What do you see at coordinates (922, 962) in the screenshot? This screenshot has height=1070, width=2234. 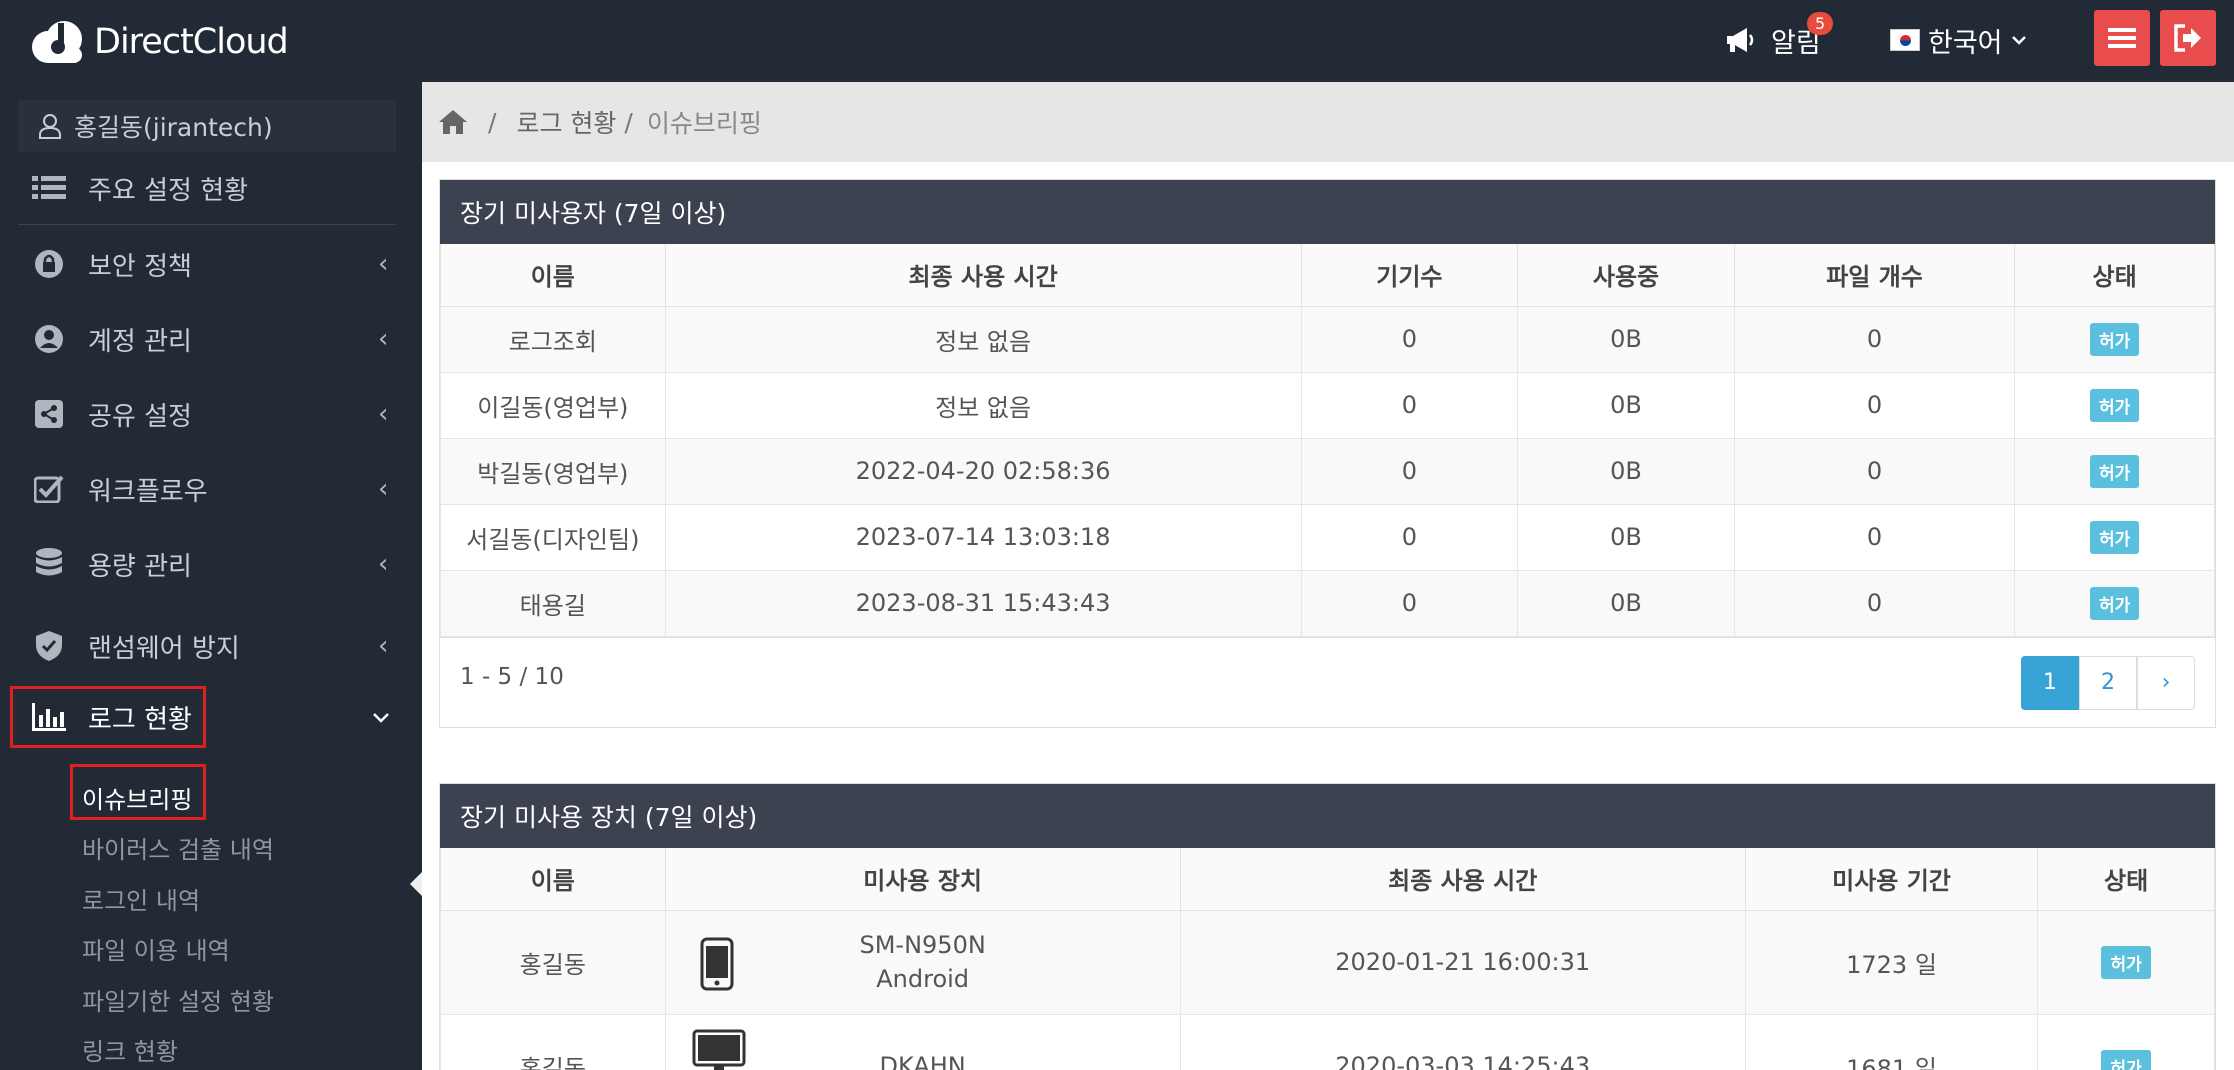 I see `cell-device: SM-N950N Android` at bounding box center [922, 962].